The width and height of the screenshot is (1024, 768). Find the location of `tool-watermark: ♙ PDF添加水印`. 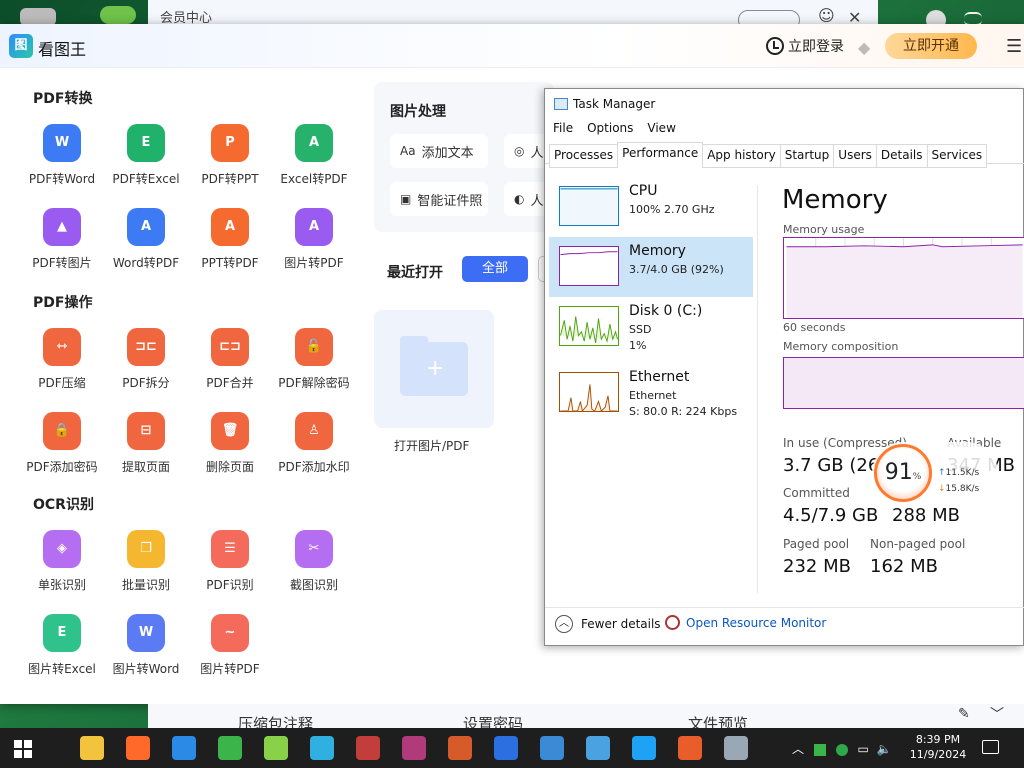

tool-watermark: ♙ PDF添加水印 is located at coordinates (314, 447).